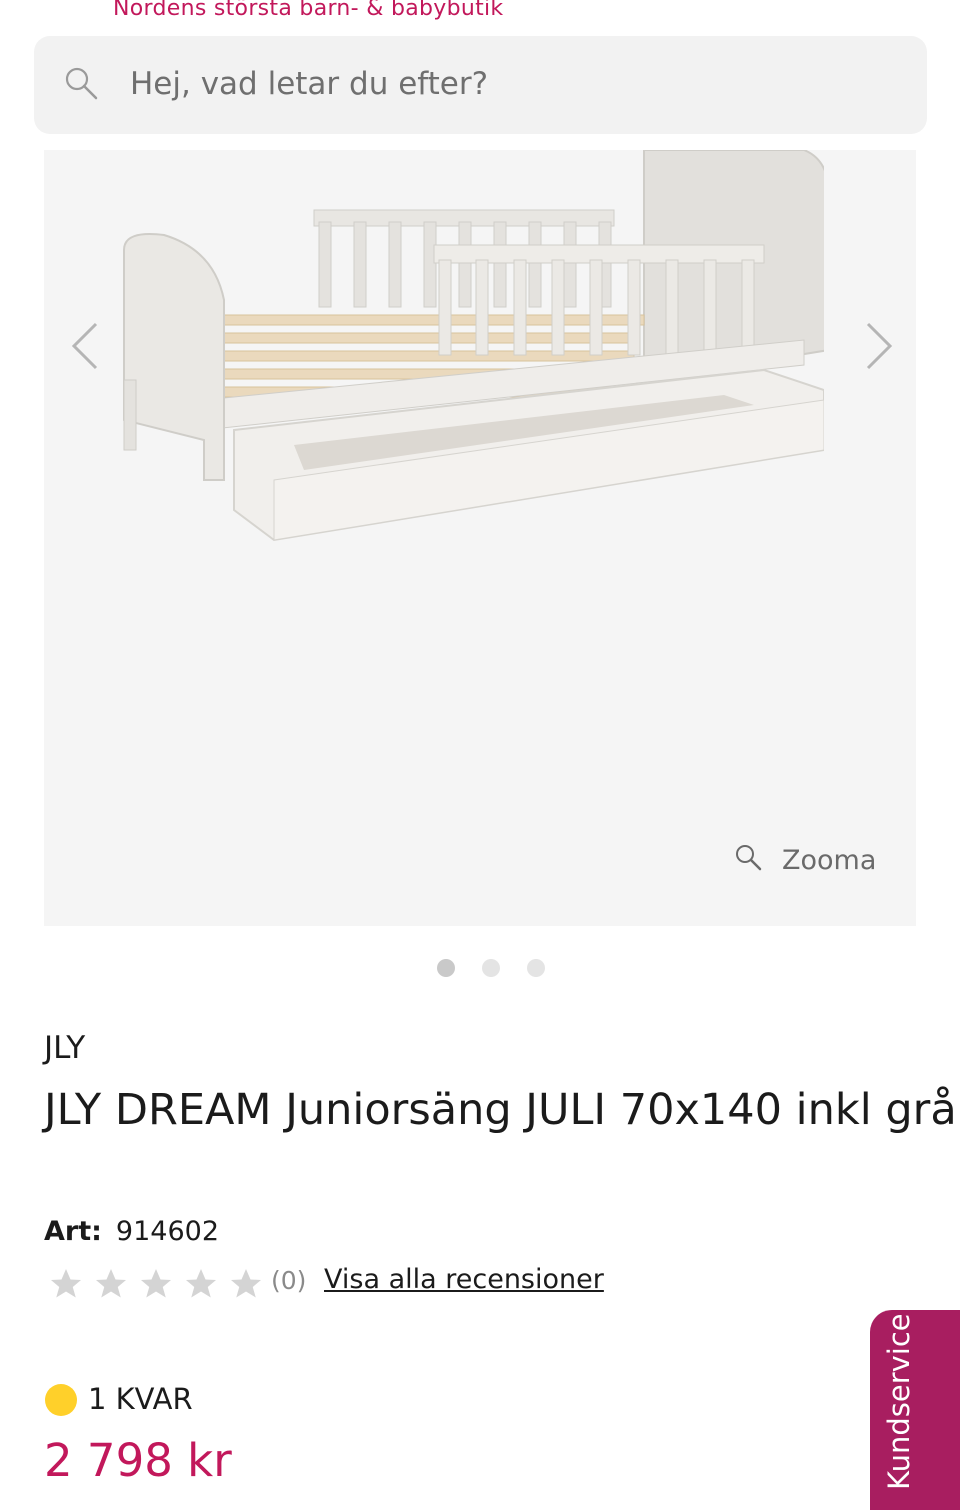 This screenshot has width=960, height=1510. I want to click on show-all-reviews-link: Visa alla recensioner, so click(464, 1279).